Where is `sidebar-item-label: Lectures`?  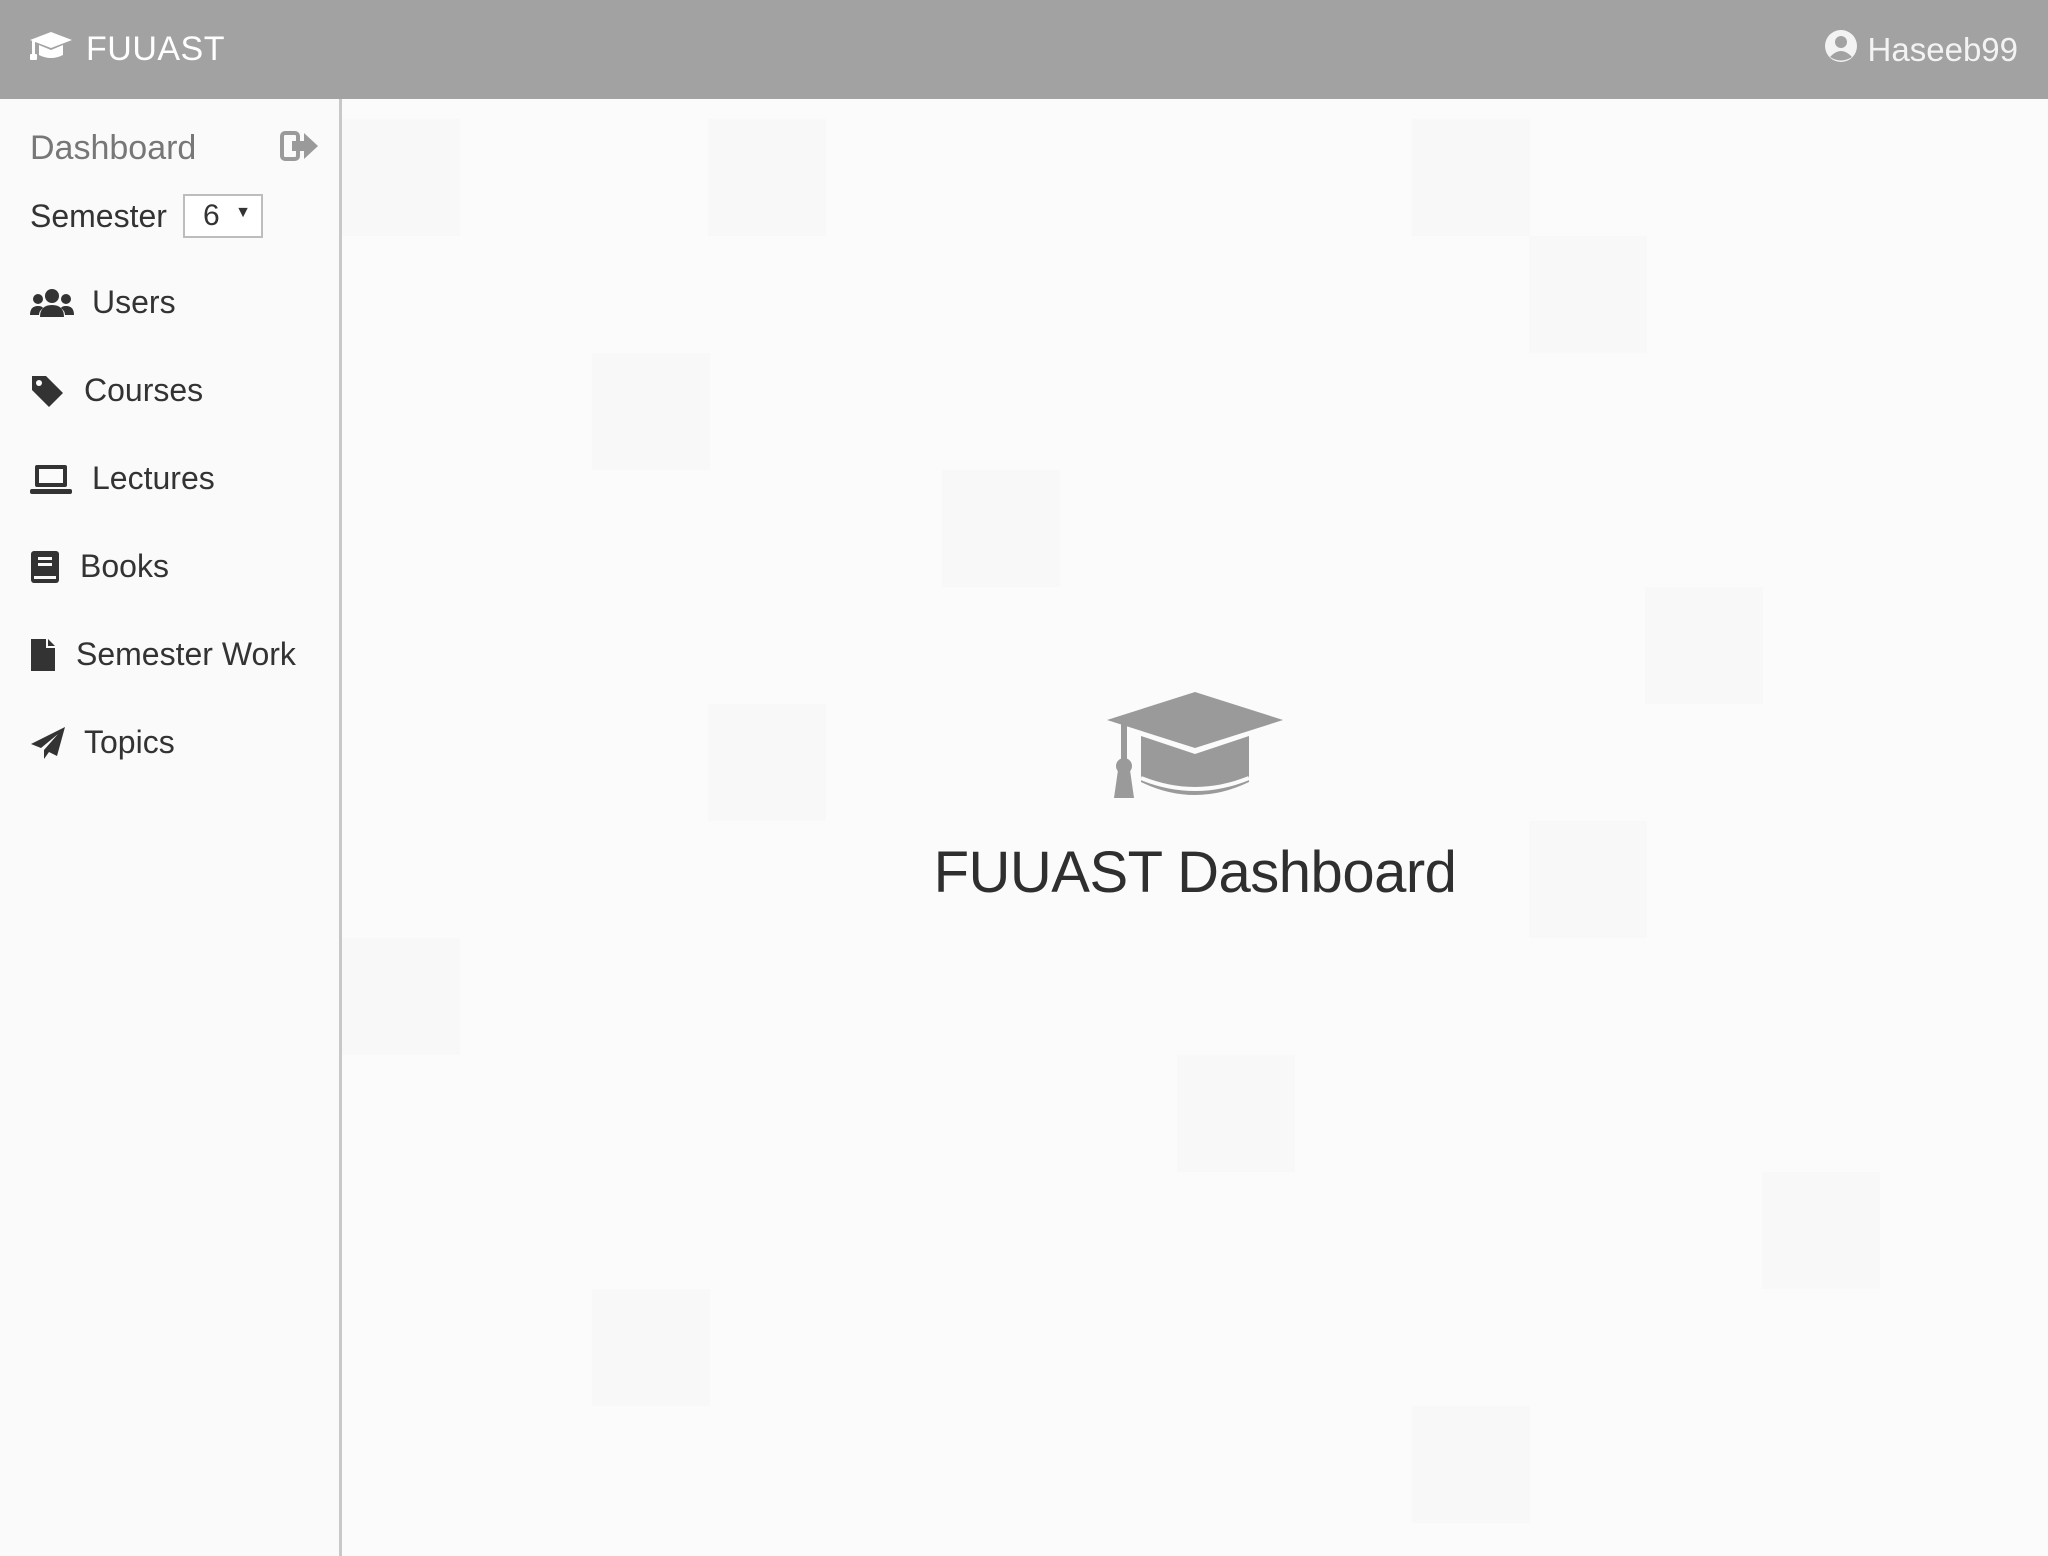
sidebar-item-label: Lectures is located at coordinates (153, 478).